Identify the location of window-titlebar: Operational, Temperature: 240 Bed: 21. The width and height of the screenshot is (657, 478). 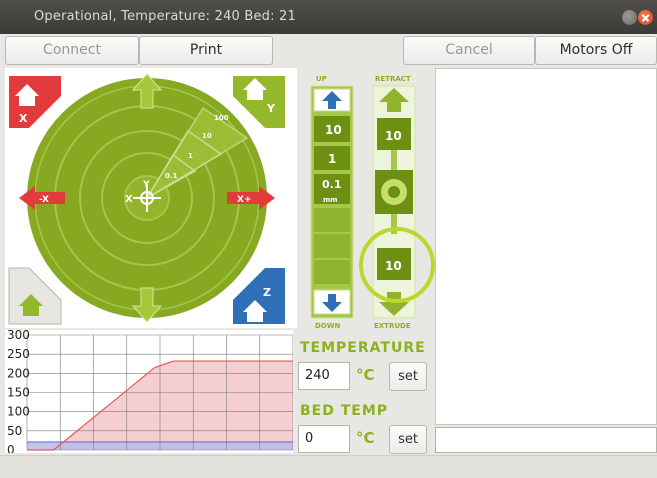
(328, 17).